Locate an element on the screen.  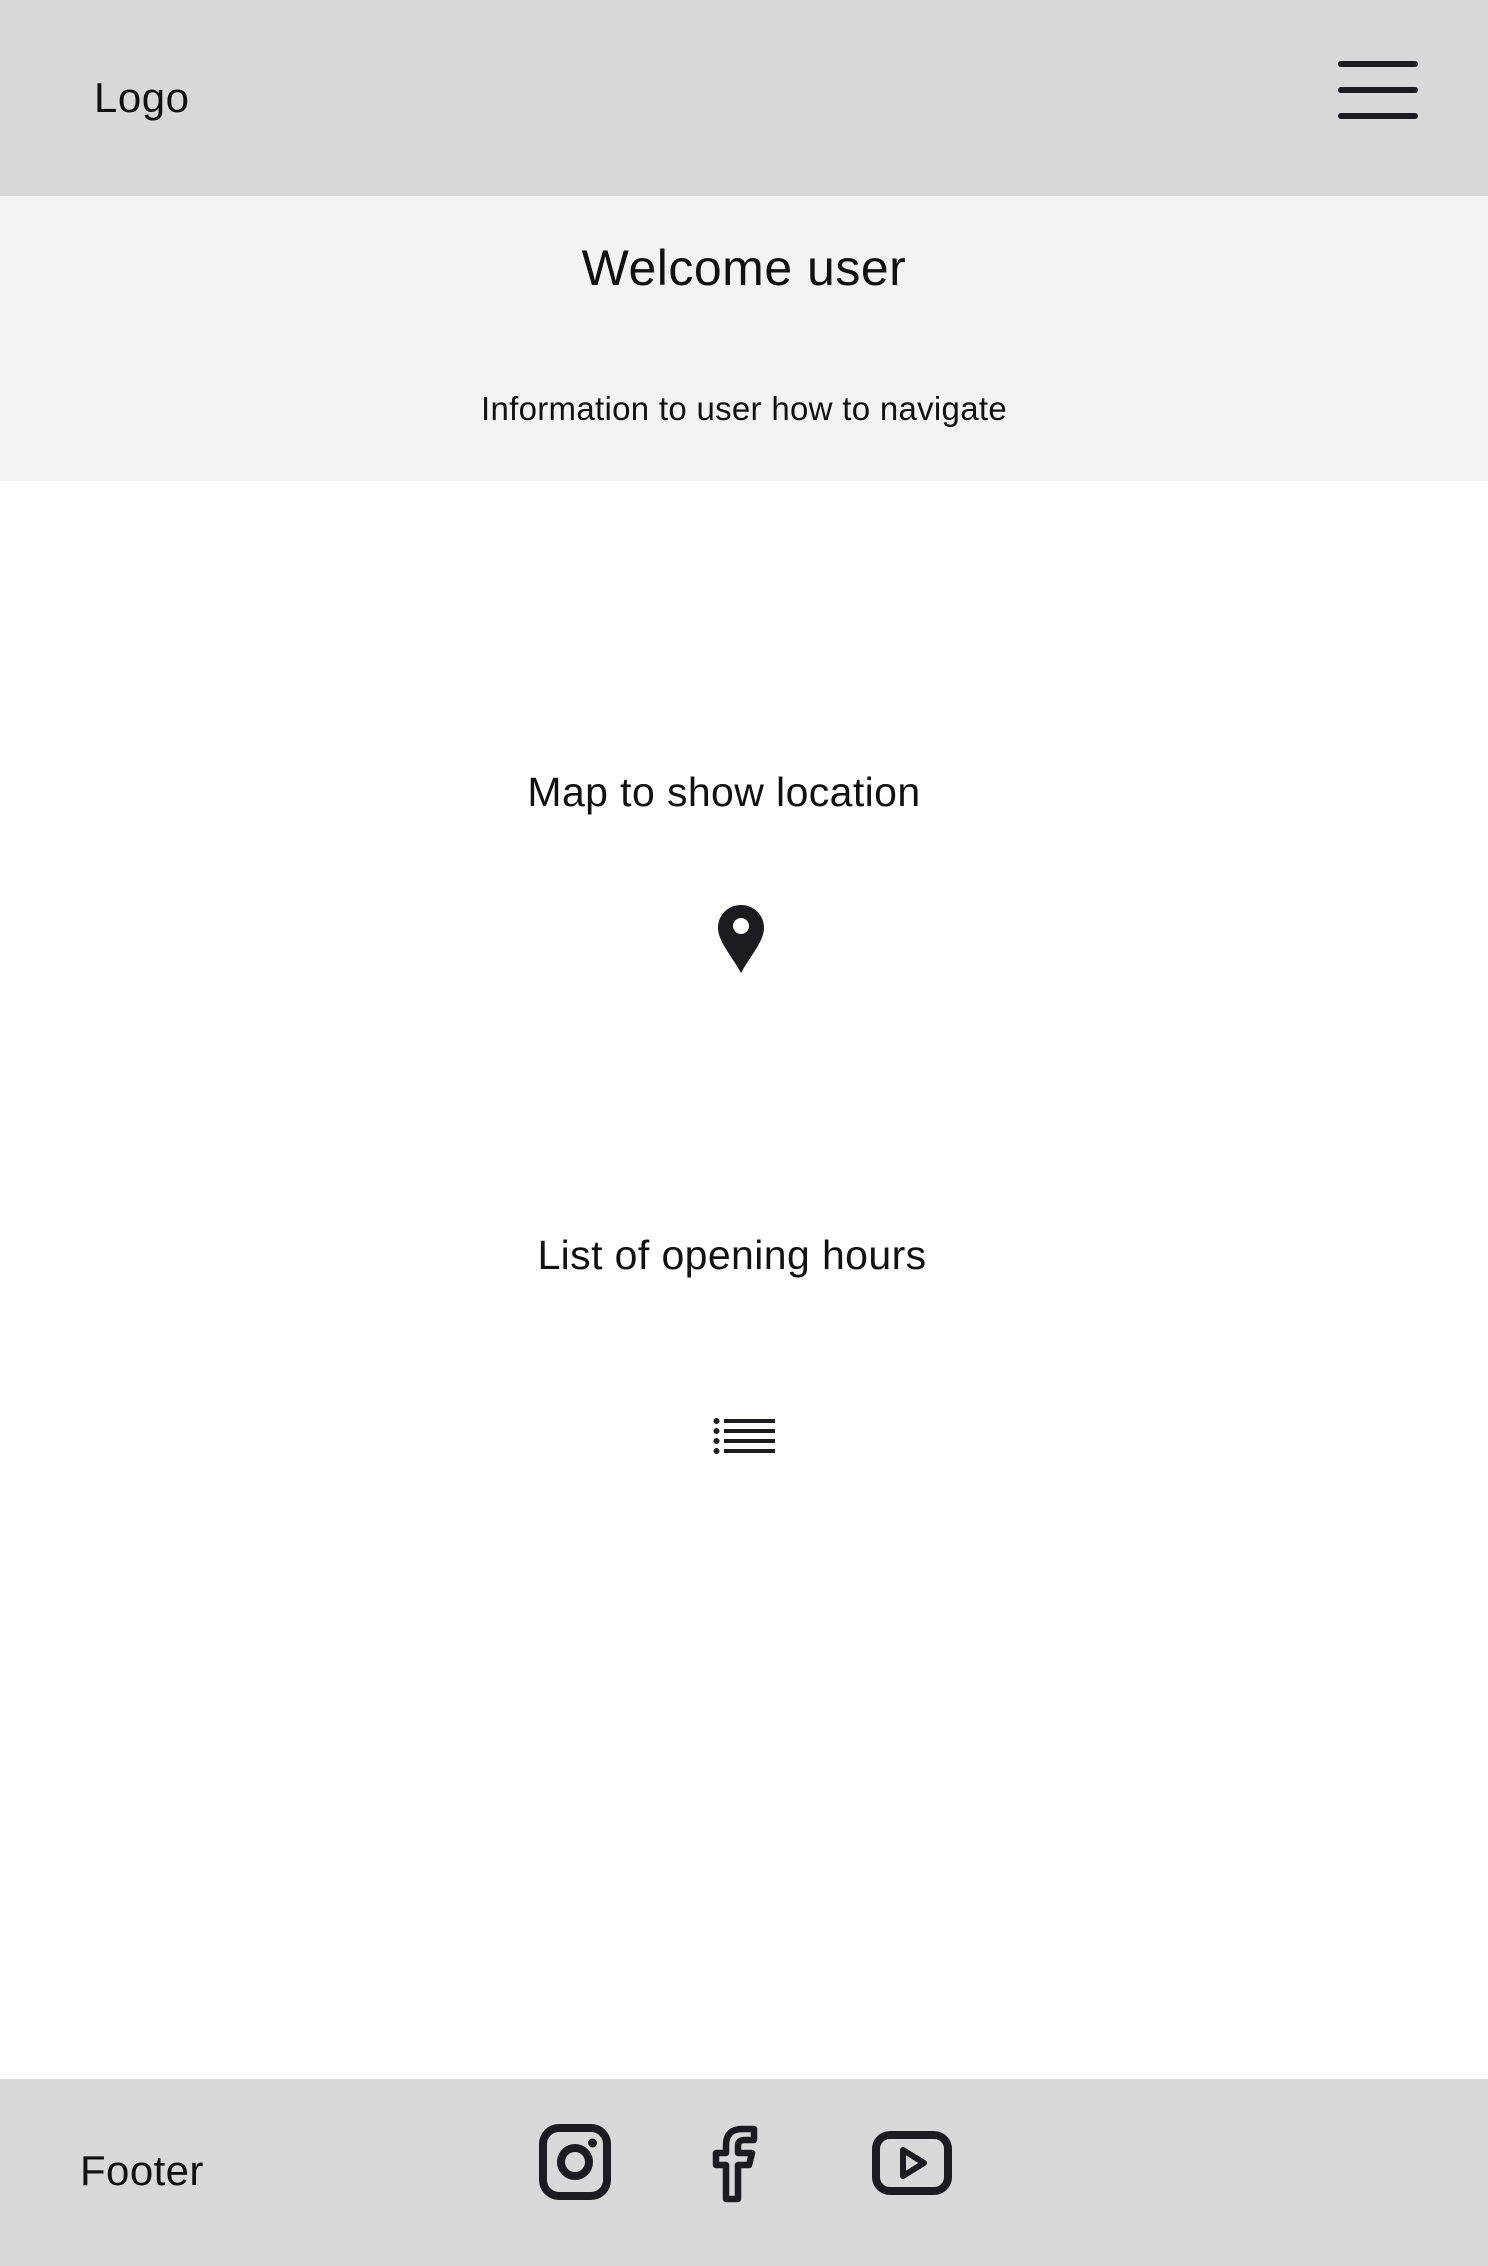
opening-hours-label: List of opening hours is located at coordinates (732, 1255).